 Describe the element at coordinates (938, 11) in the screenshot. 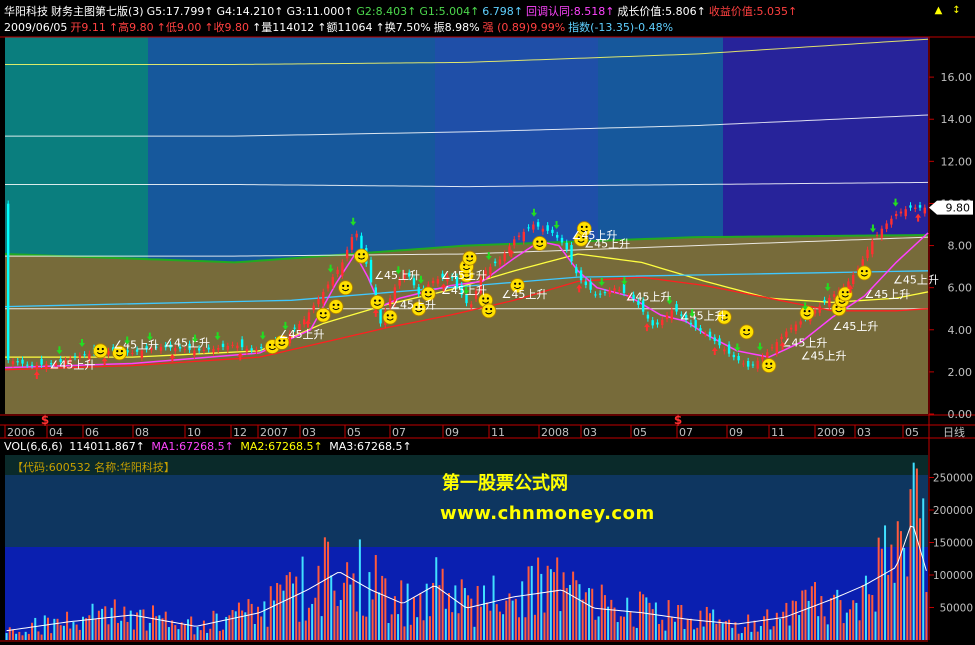

I see `collapse-button: ▲` at that location.